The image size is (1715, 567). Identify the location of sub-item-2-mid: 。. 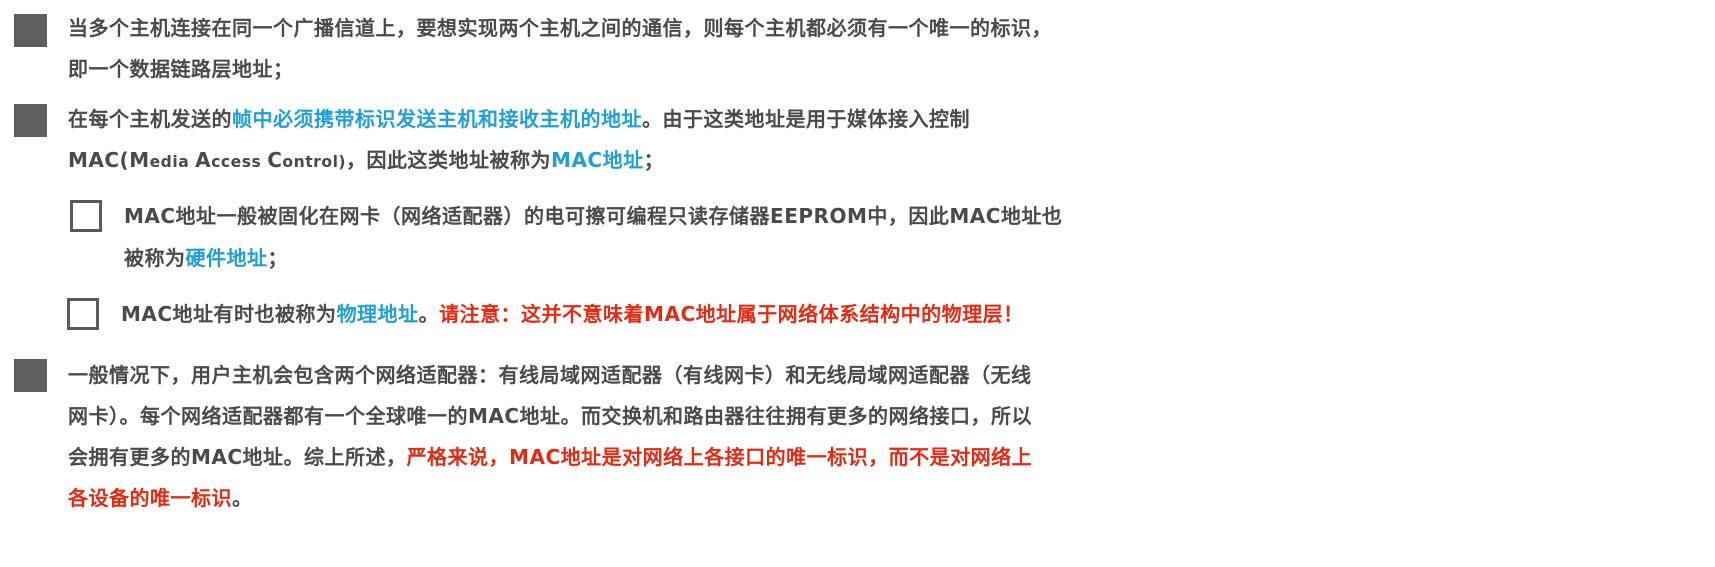
(429, 314).